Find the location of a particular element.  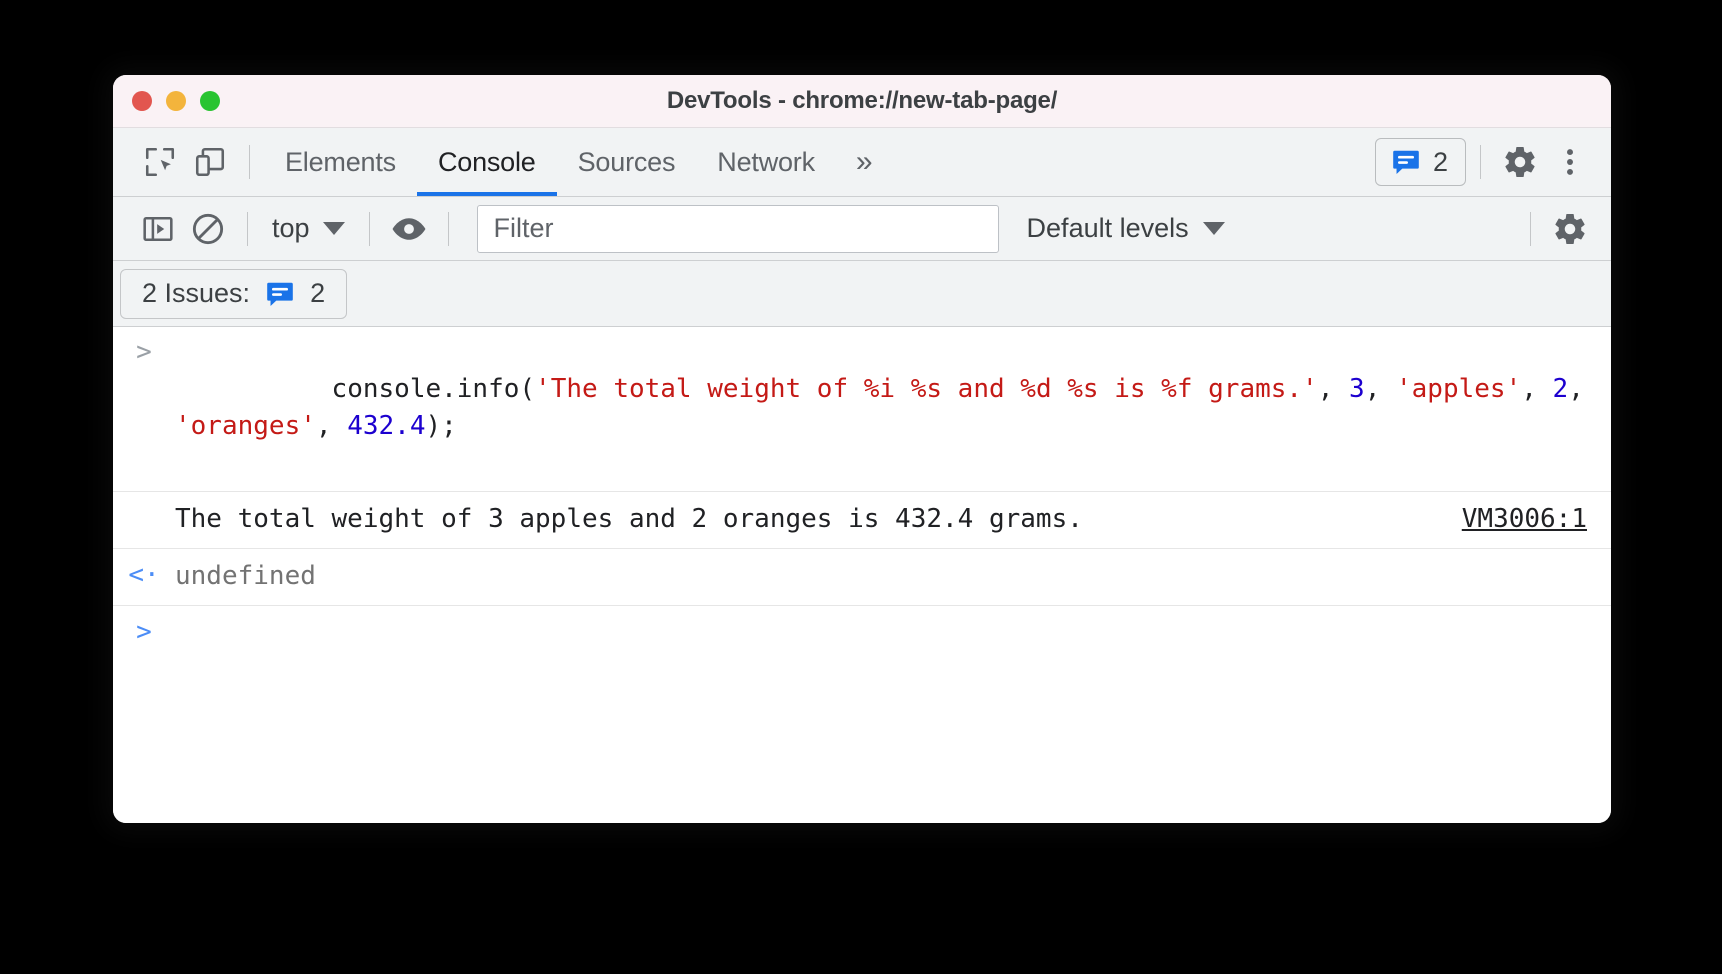

close-window-button is located at coordinates (142, 101).